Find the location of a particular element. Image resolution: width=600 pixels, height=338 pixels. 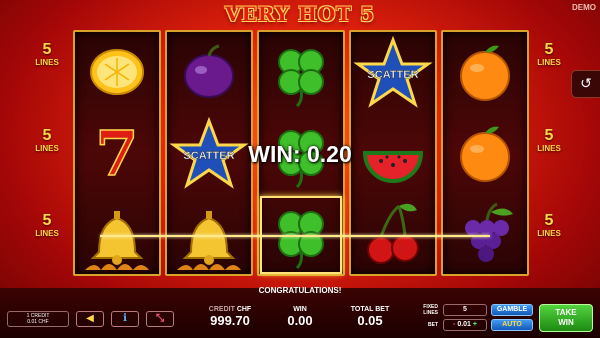

bet-label: BET is located at coordinates (433, 325).